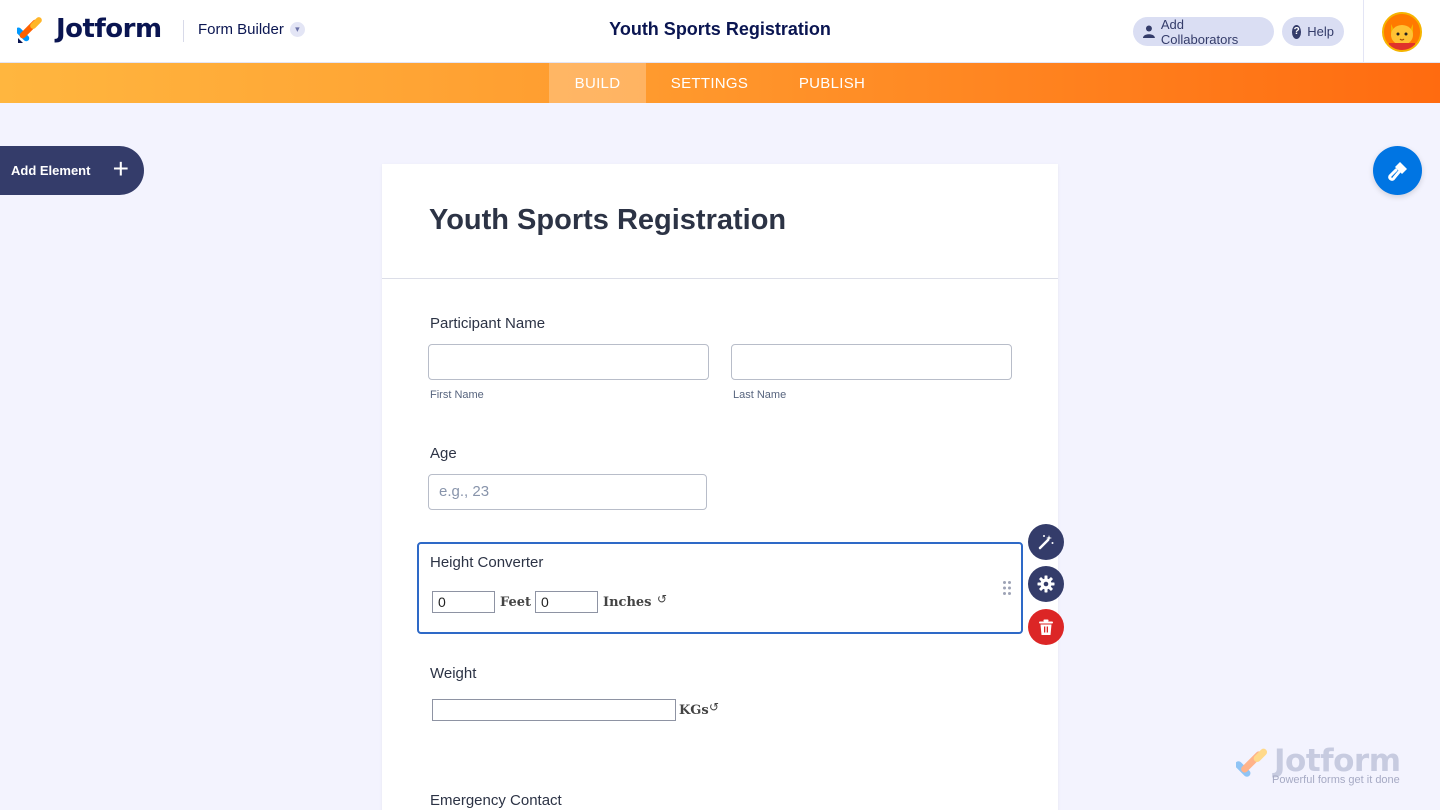 This screenshot has width=1440, height=810. I want to click on field-wizard-button, so click(1046, 542).